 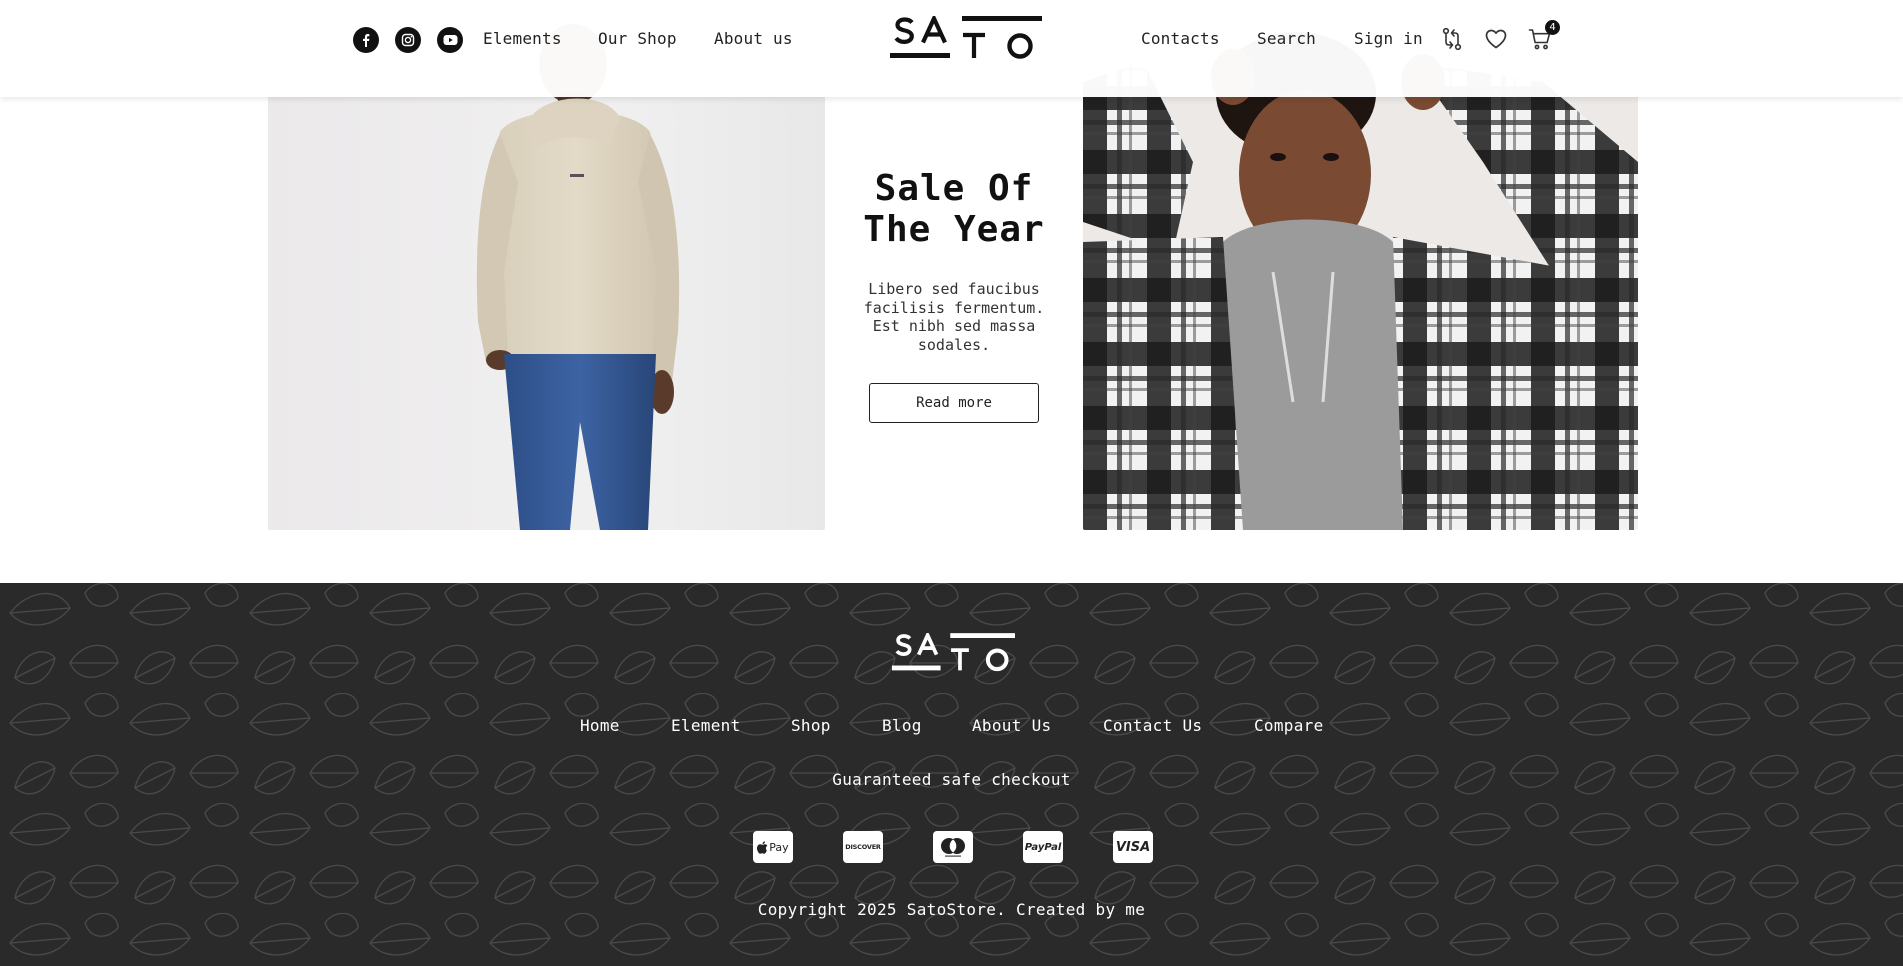 I want to click on heart-icon, so click(x=1496, y=39).